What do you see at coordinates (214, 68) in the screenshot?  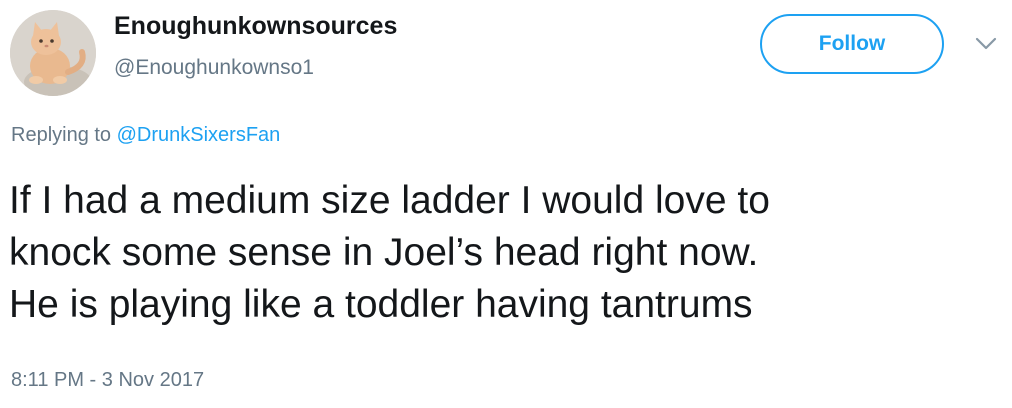 I see `user-handle: @Enoughunkownso1` at bounding box center [214, 68].